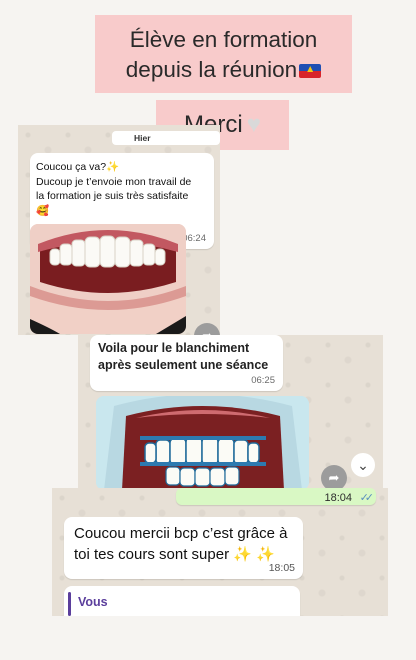 The width and height of the screenshot is (416, 660). I want to click on message-time: 18:05, so click(281, 568).